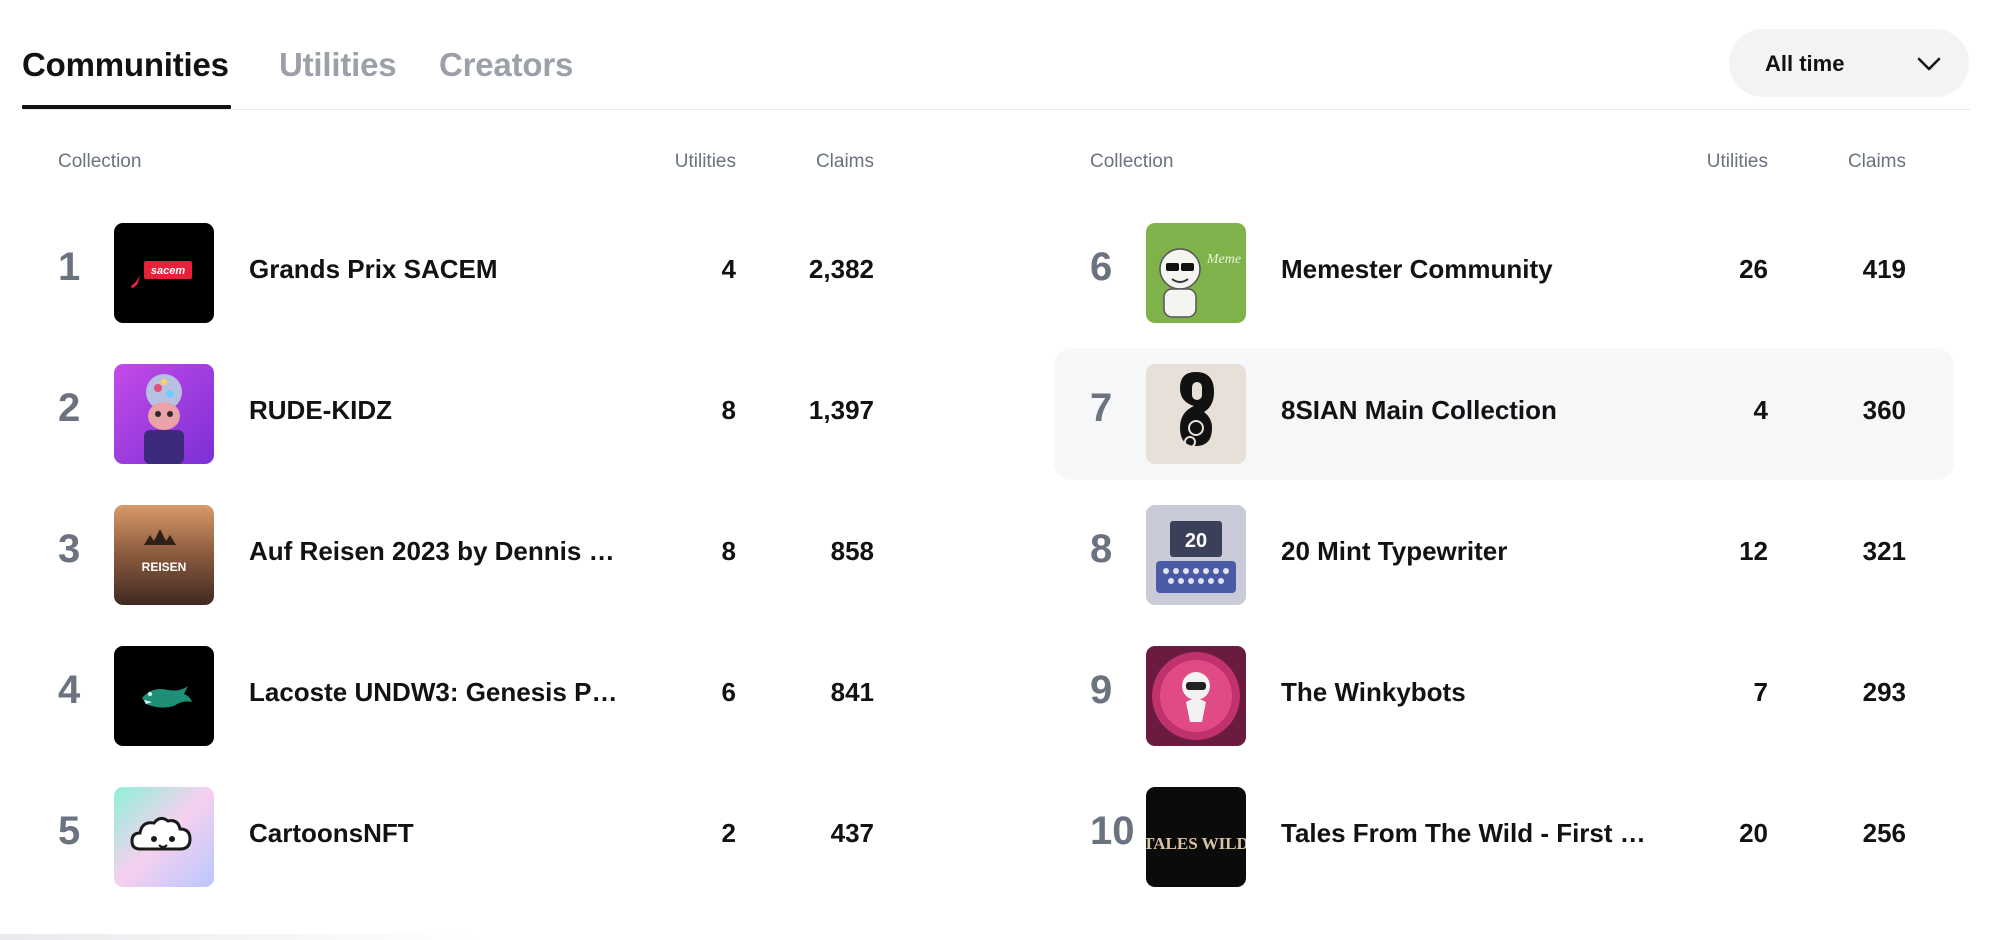 Image resolution: width=1992 pixels, height=940 pixels. Describe the element at coordinates (1753, 551) in the screenshot. I see `utilities-count: 12` at that location.